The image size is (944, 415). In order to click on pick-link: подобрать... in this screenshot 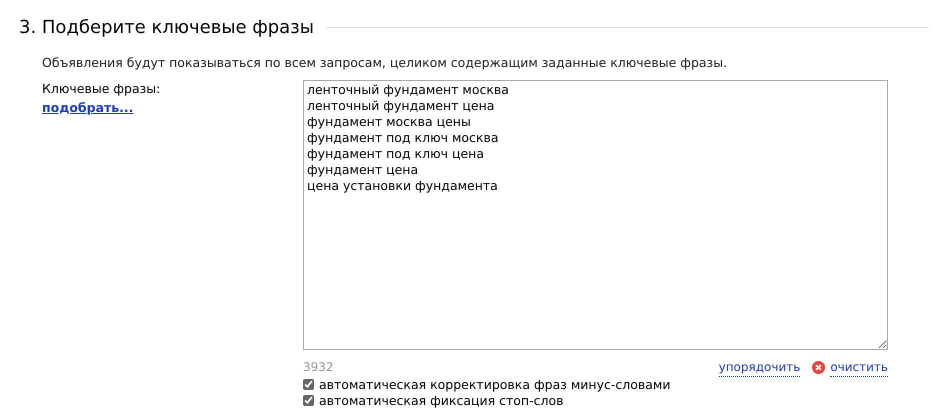, I will do `click(88, 108)`.